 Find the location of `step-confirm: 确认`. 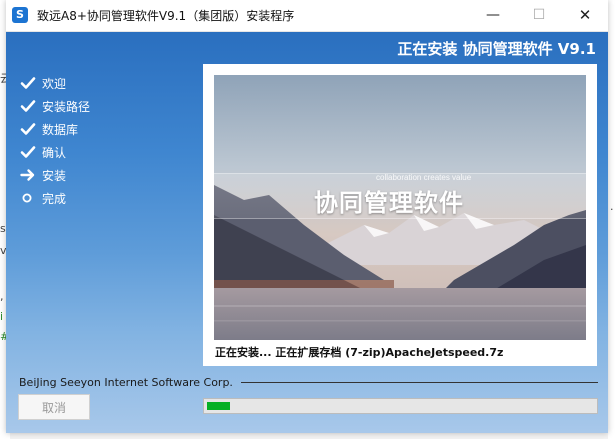

step-confirm: 确认 is located at coordinates (100, 152).